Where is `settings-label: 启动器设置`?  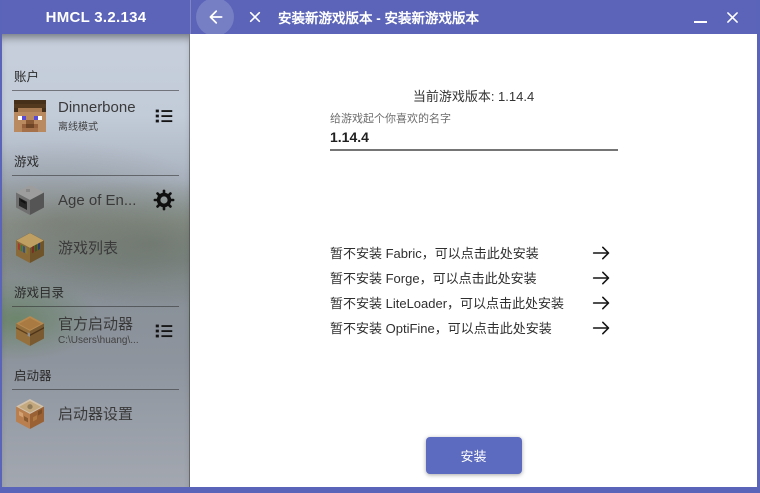
settings-label: 启动器设置 is located at coordinates (96, 414).